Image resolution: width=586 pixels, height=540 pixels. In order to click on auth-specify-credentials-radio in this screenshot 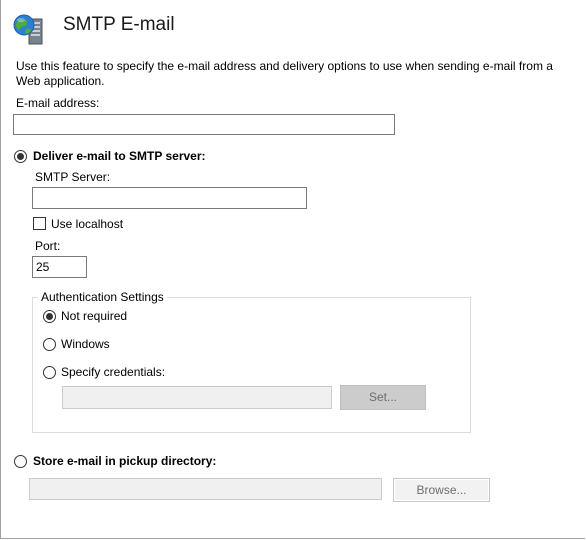, I will do `click(49, 372)`.